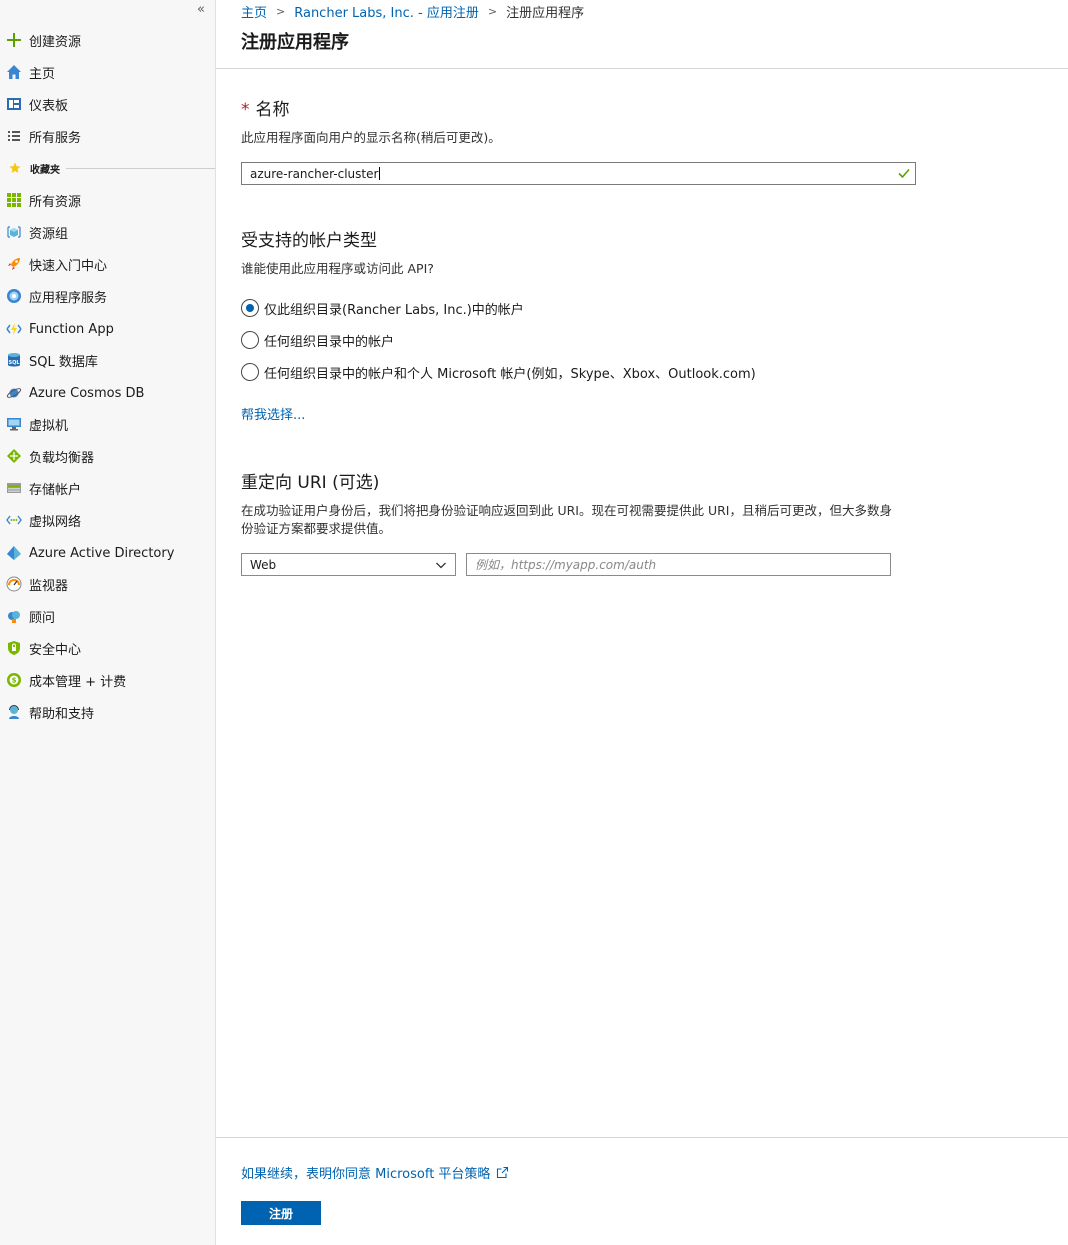 The width and height of the screenshot is (1068, 1245). What do you see at coordinates (254, 11) in the screenshot?
I see `breadcrumb-home-link: 主页` at bounding box center [254, 11].